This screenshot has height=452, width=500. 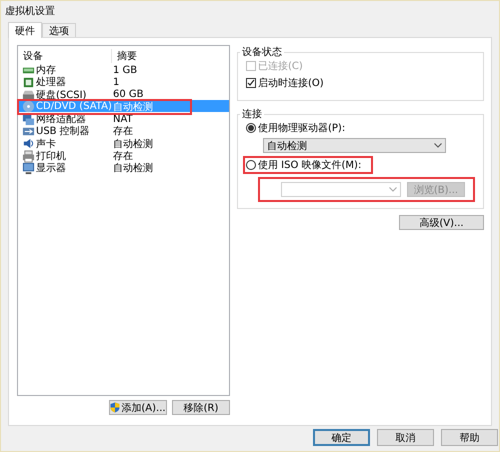 What do you see at coordinates (129, 94) in the screenshot?
I see `device-summary: 60 GB` at bounding box center [129, 94].